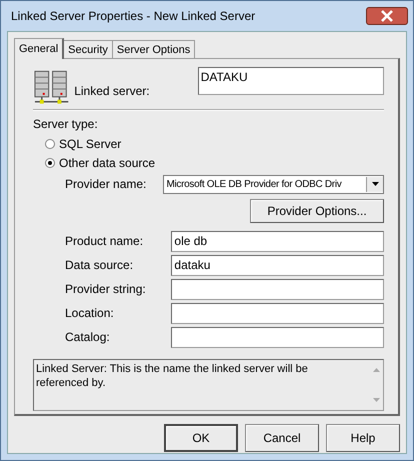 This screenshot has width=414, height=461. I want to click on dialog-button: Cancel, so click(282, 438).